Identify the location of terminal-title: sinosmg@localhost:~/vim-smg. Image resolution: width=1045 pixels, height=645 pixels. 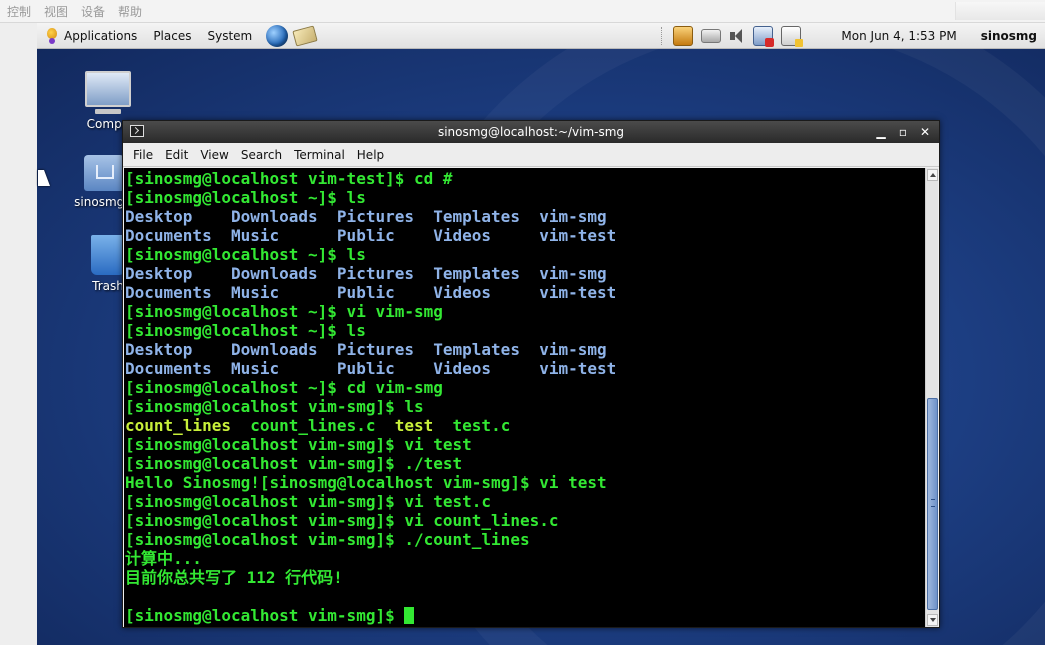
(531, 132).